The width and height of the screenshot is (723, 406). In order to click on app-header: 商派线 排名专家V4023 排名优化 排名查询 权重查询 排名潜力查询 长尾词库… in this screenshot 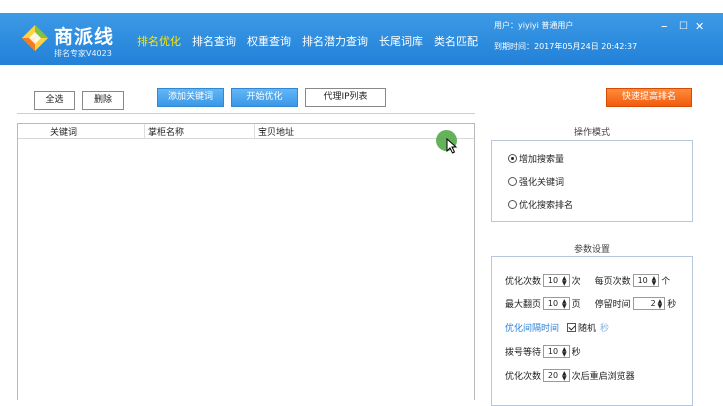, I will do `click(361, 39)`.